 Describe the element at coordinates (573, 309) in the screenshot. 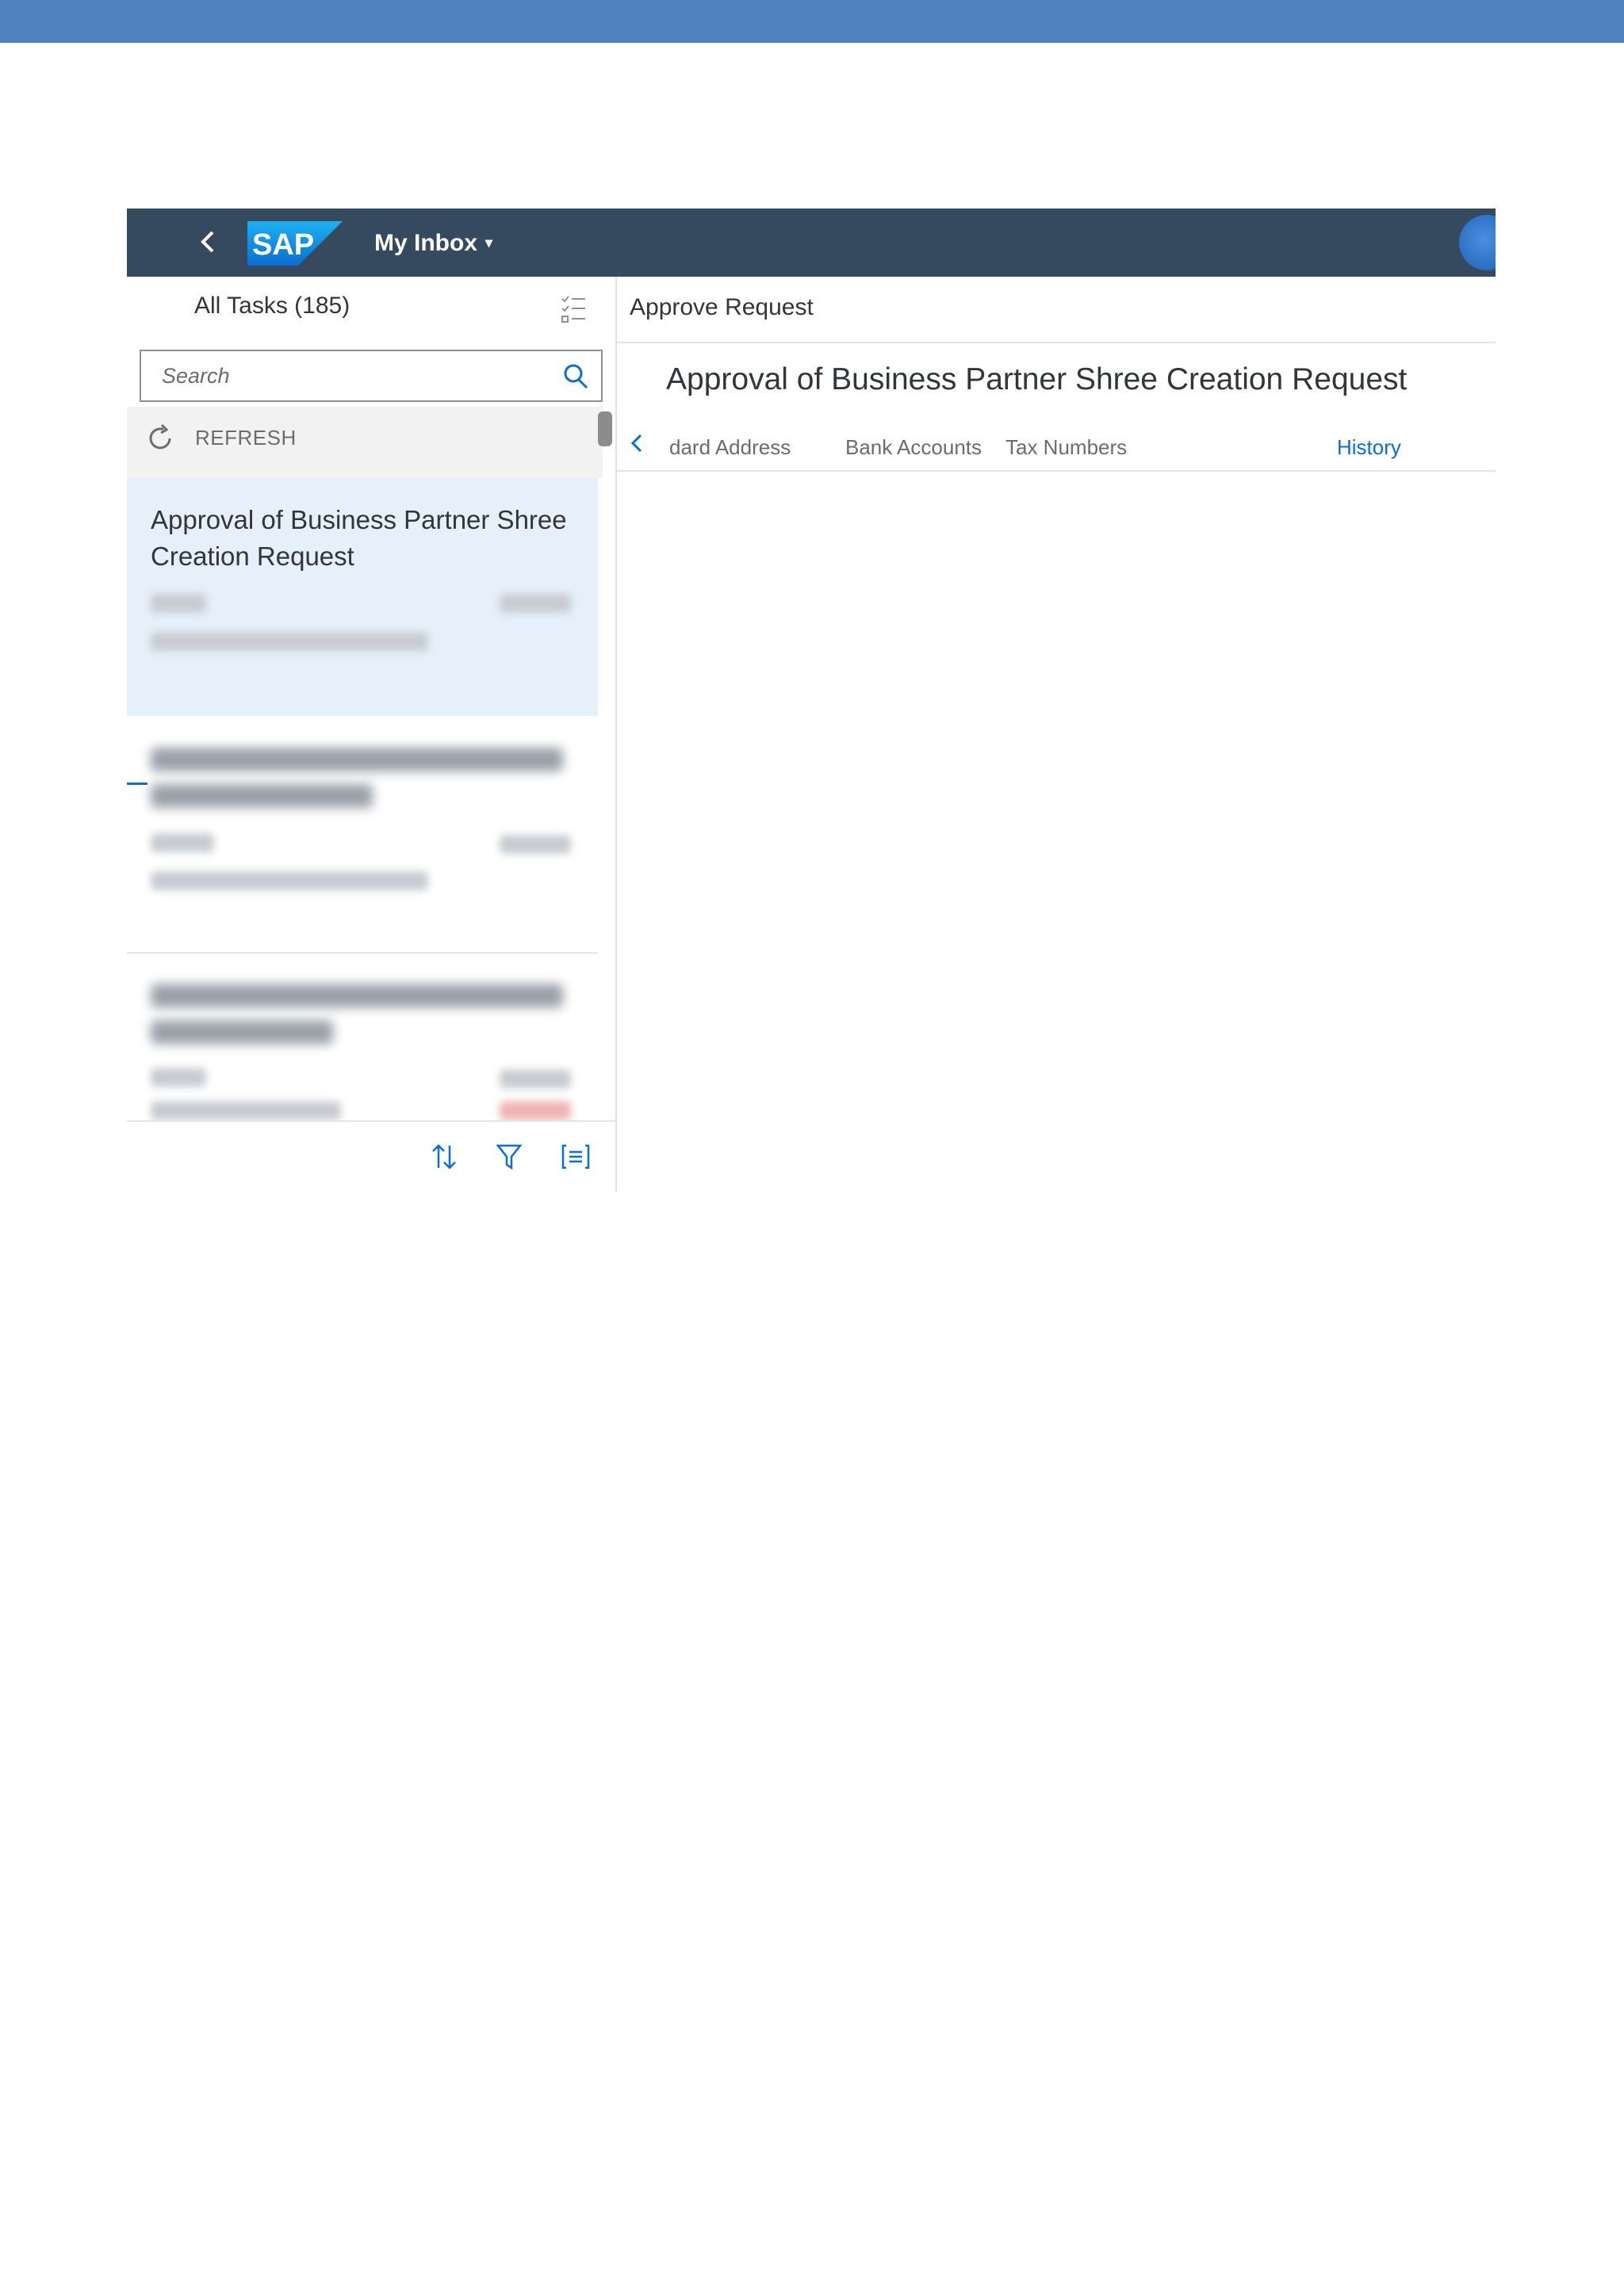

I see `multi-select-icon` at that location.